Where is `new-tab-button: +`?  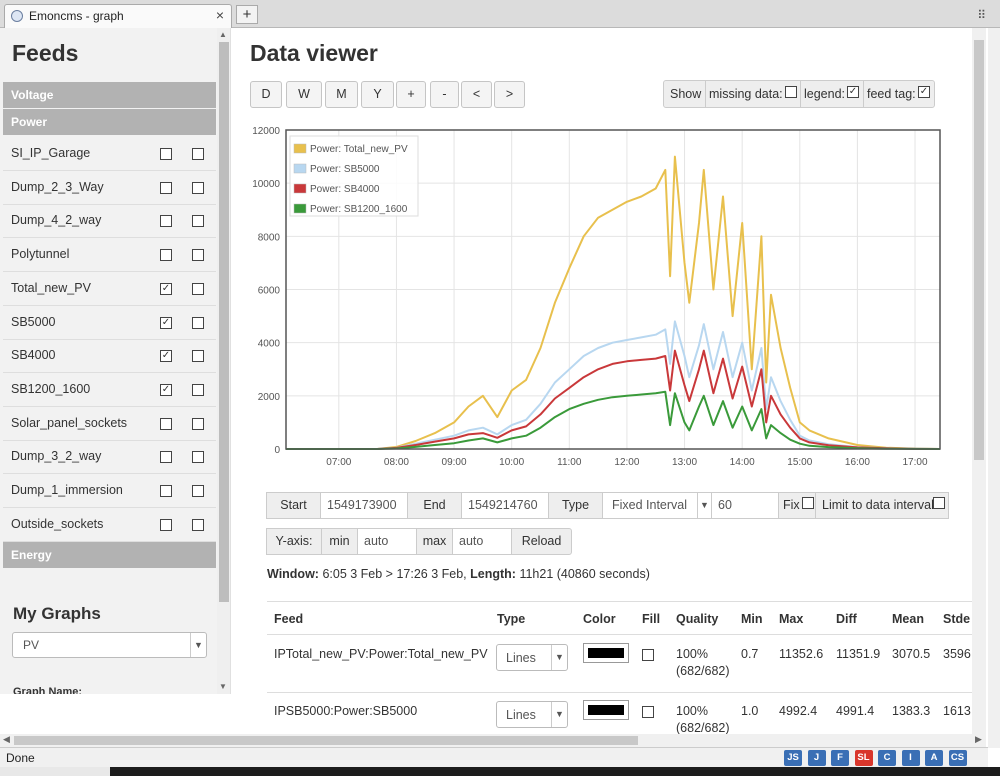 new-tab-button: + is located at coordinates (247, 14).